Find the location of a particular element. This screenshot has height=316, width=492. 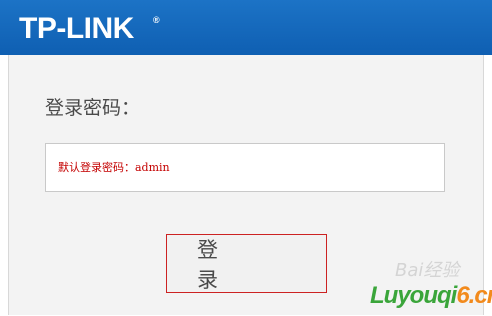

site-watermark: Luyouqi6.cn is located at coordinates (431, 296).